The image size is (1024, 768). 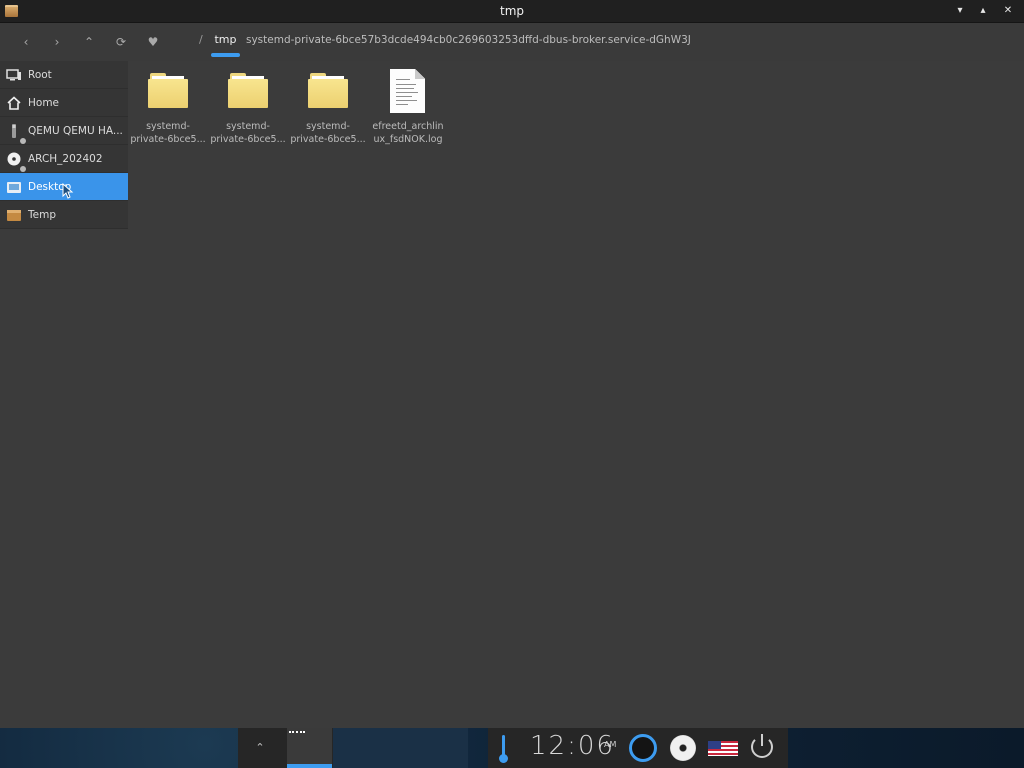 What do you see at coordinates (408, 133) in the screenshot?
I see `file-name: efreetd_archlin ux_fsdNOK.log` at bounding box center [408, 133].